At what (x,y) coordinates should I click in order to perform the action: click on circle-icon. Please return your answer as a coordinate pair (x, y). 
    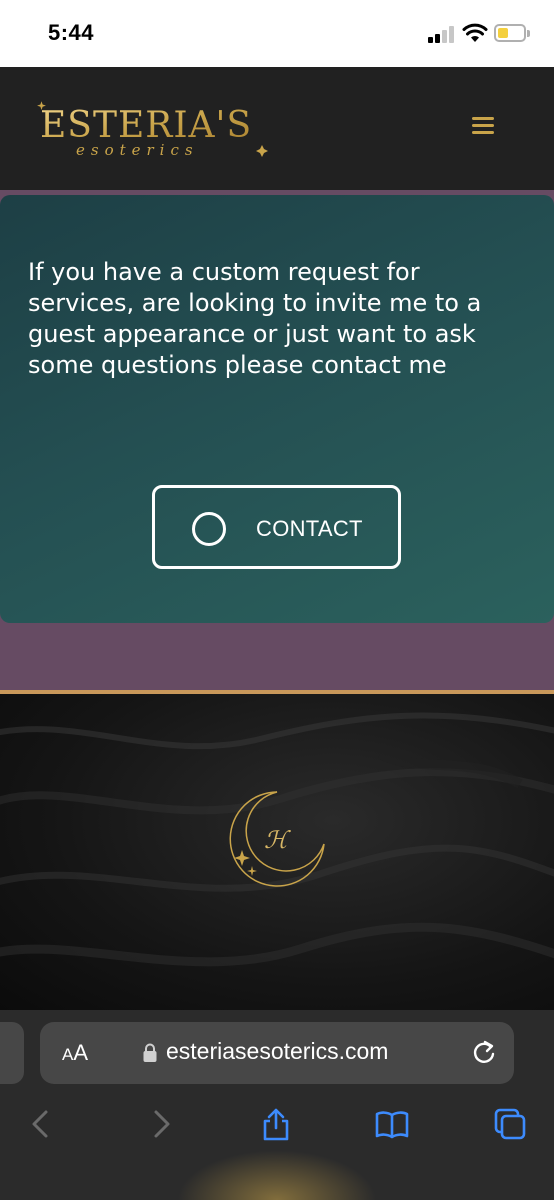
    Looking at the image, I should click on (209, 529).